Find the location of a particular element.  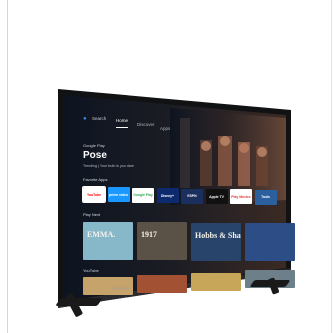

app-tile-espn: ESPN is located at coordinates (192, 196).